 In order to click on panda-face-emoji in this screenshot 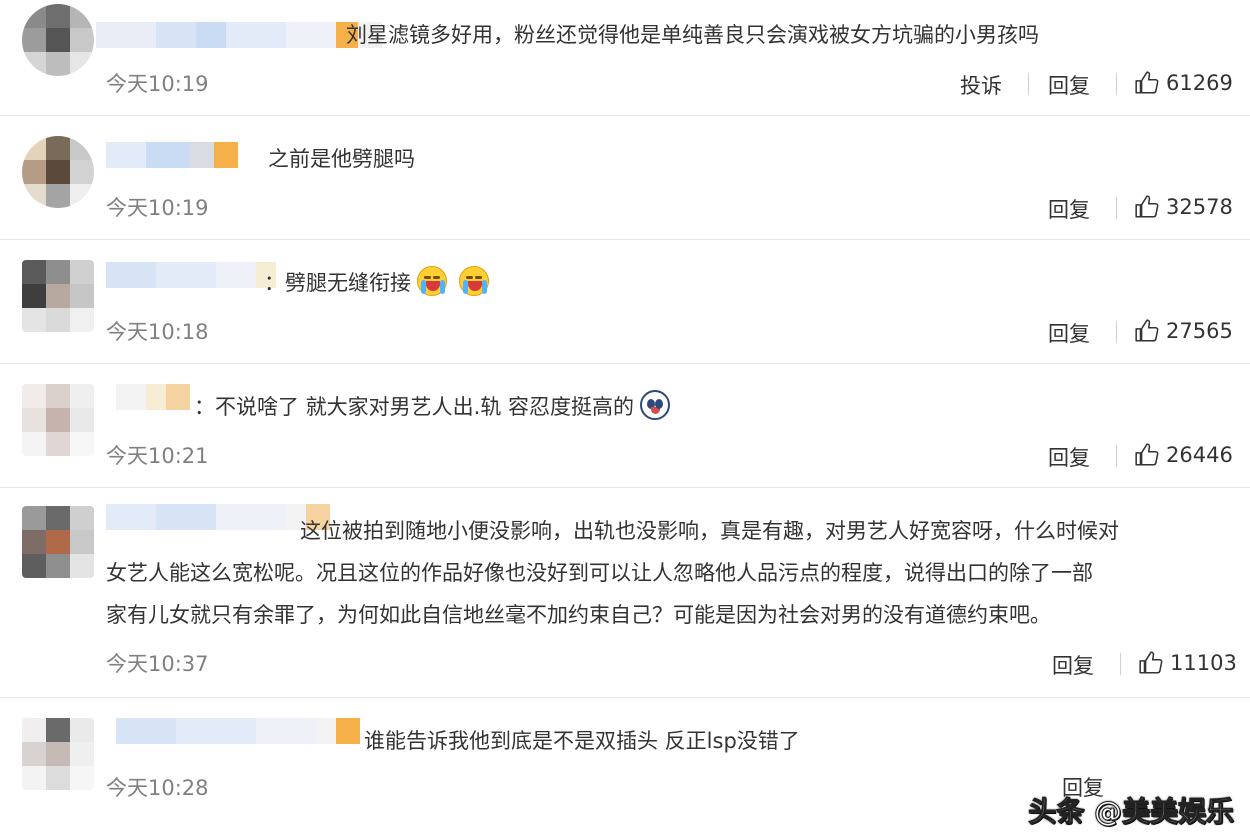, I will do `click(655, 405)`.